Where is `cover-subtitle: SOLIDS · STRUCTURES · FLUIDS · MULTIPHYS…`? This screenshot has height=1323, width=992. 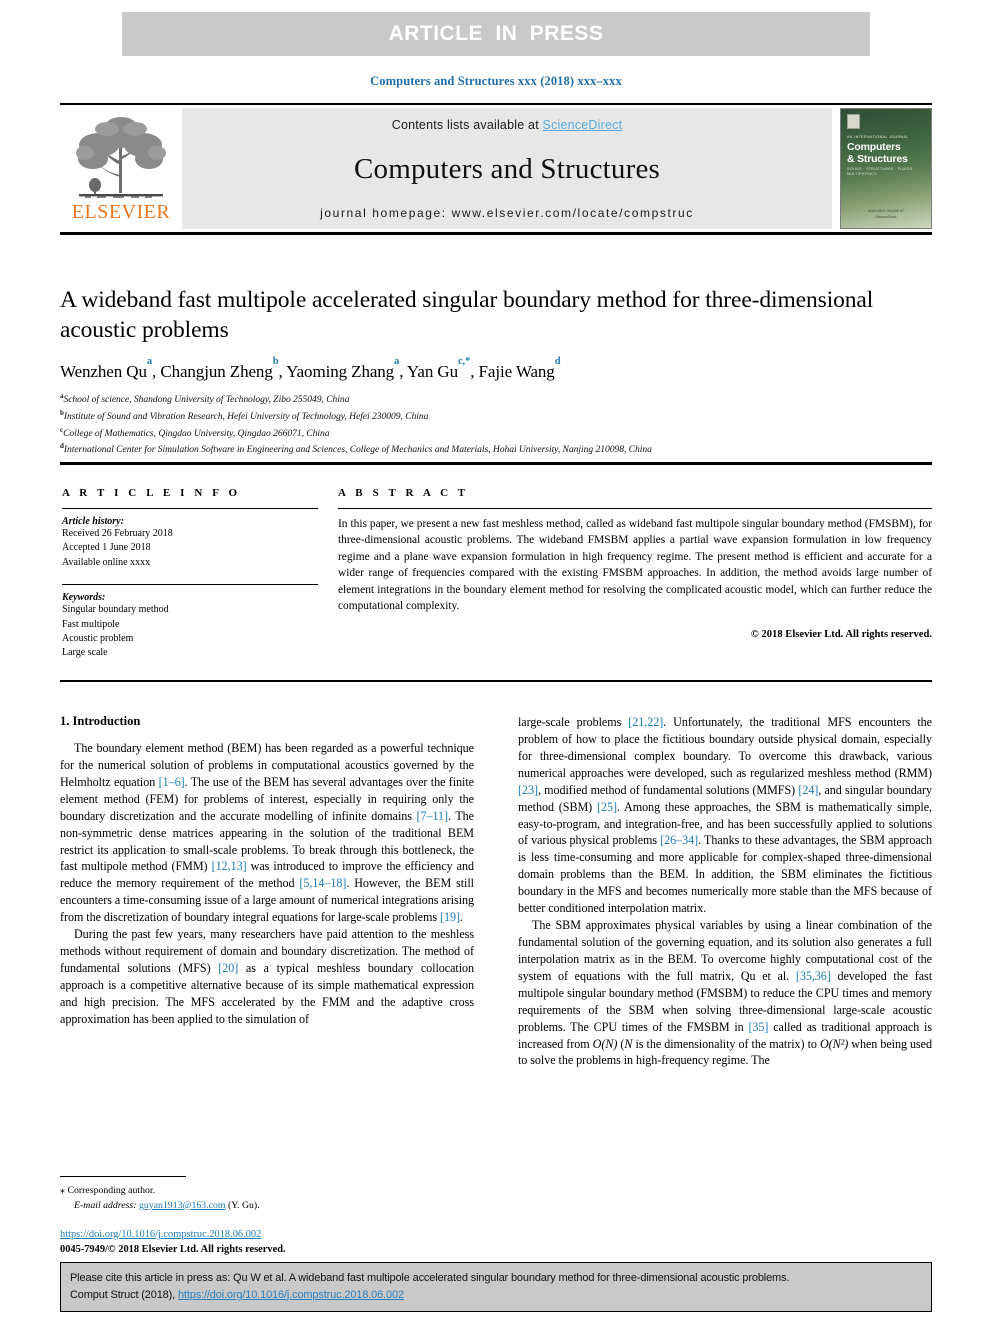
cover-subtitle: SOLIDS · STRUCTURES · FLUIDS · MULTIPHYS… is located at coordinates (881, 172).